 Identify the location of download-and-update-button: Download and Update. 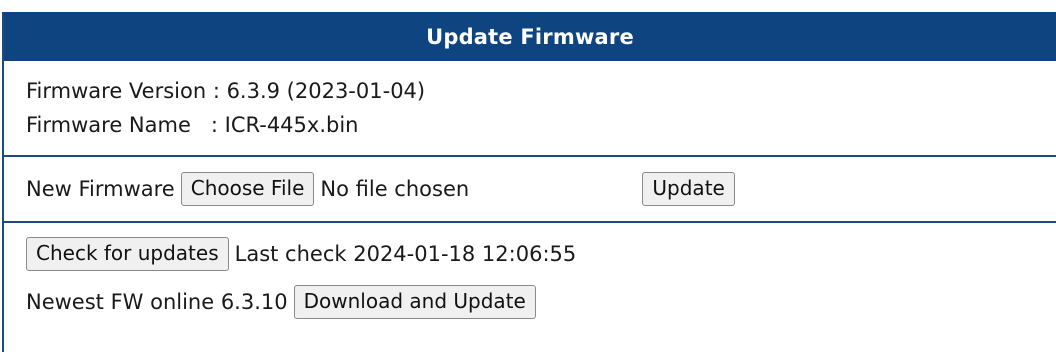
(414, 302).